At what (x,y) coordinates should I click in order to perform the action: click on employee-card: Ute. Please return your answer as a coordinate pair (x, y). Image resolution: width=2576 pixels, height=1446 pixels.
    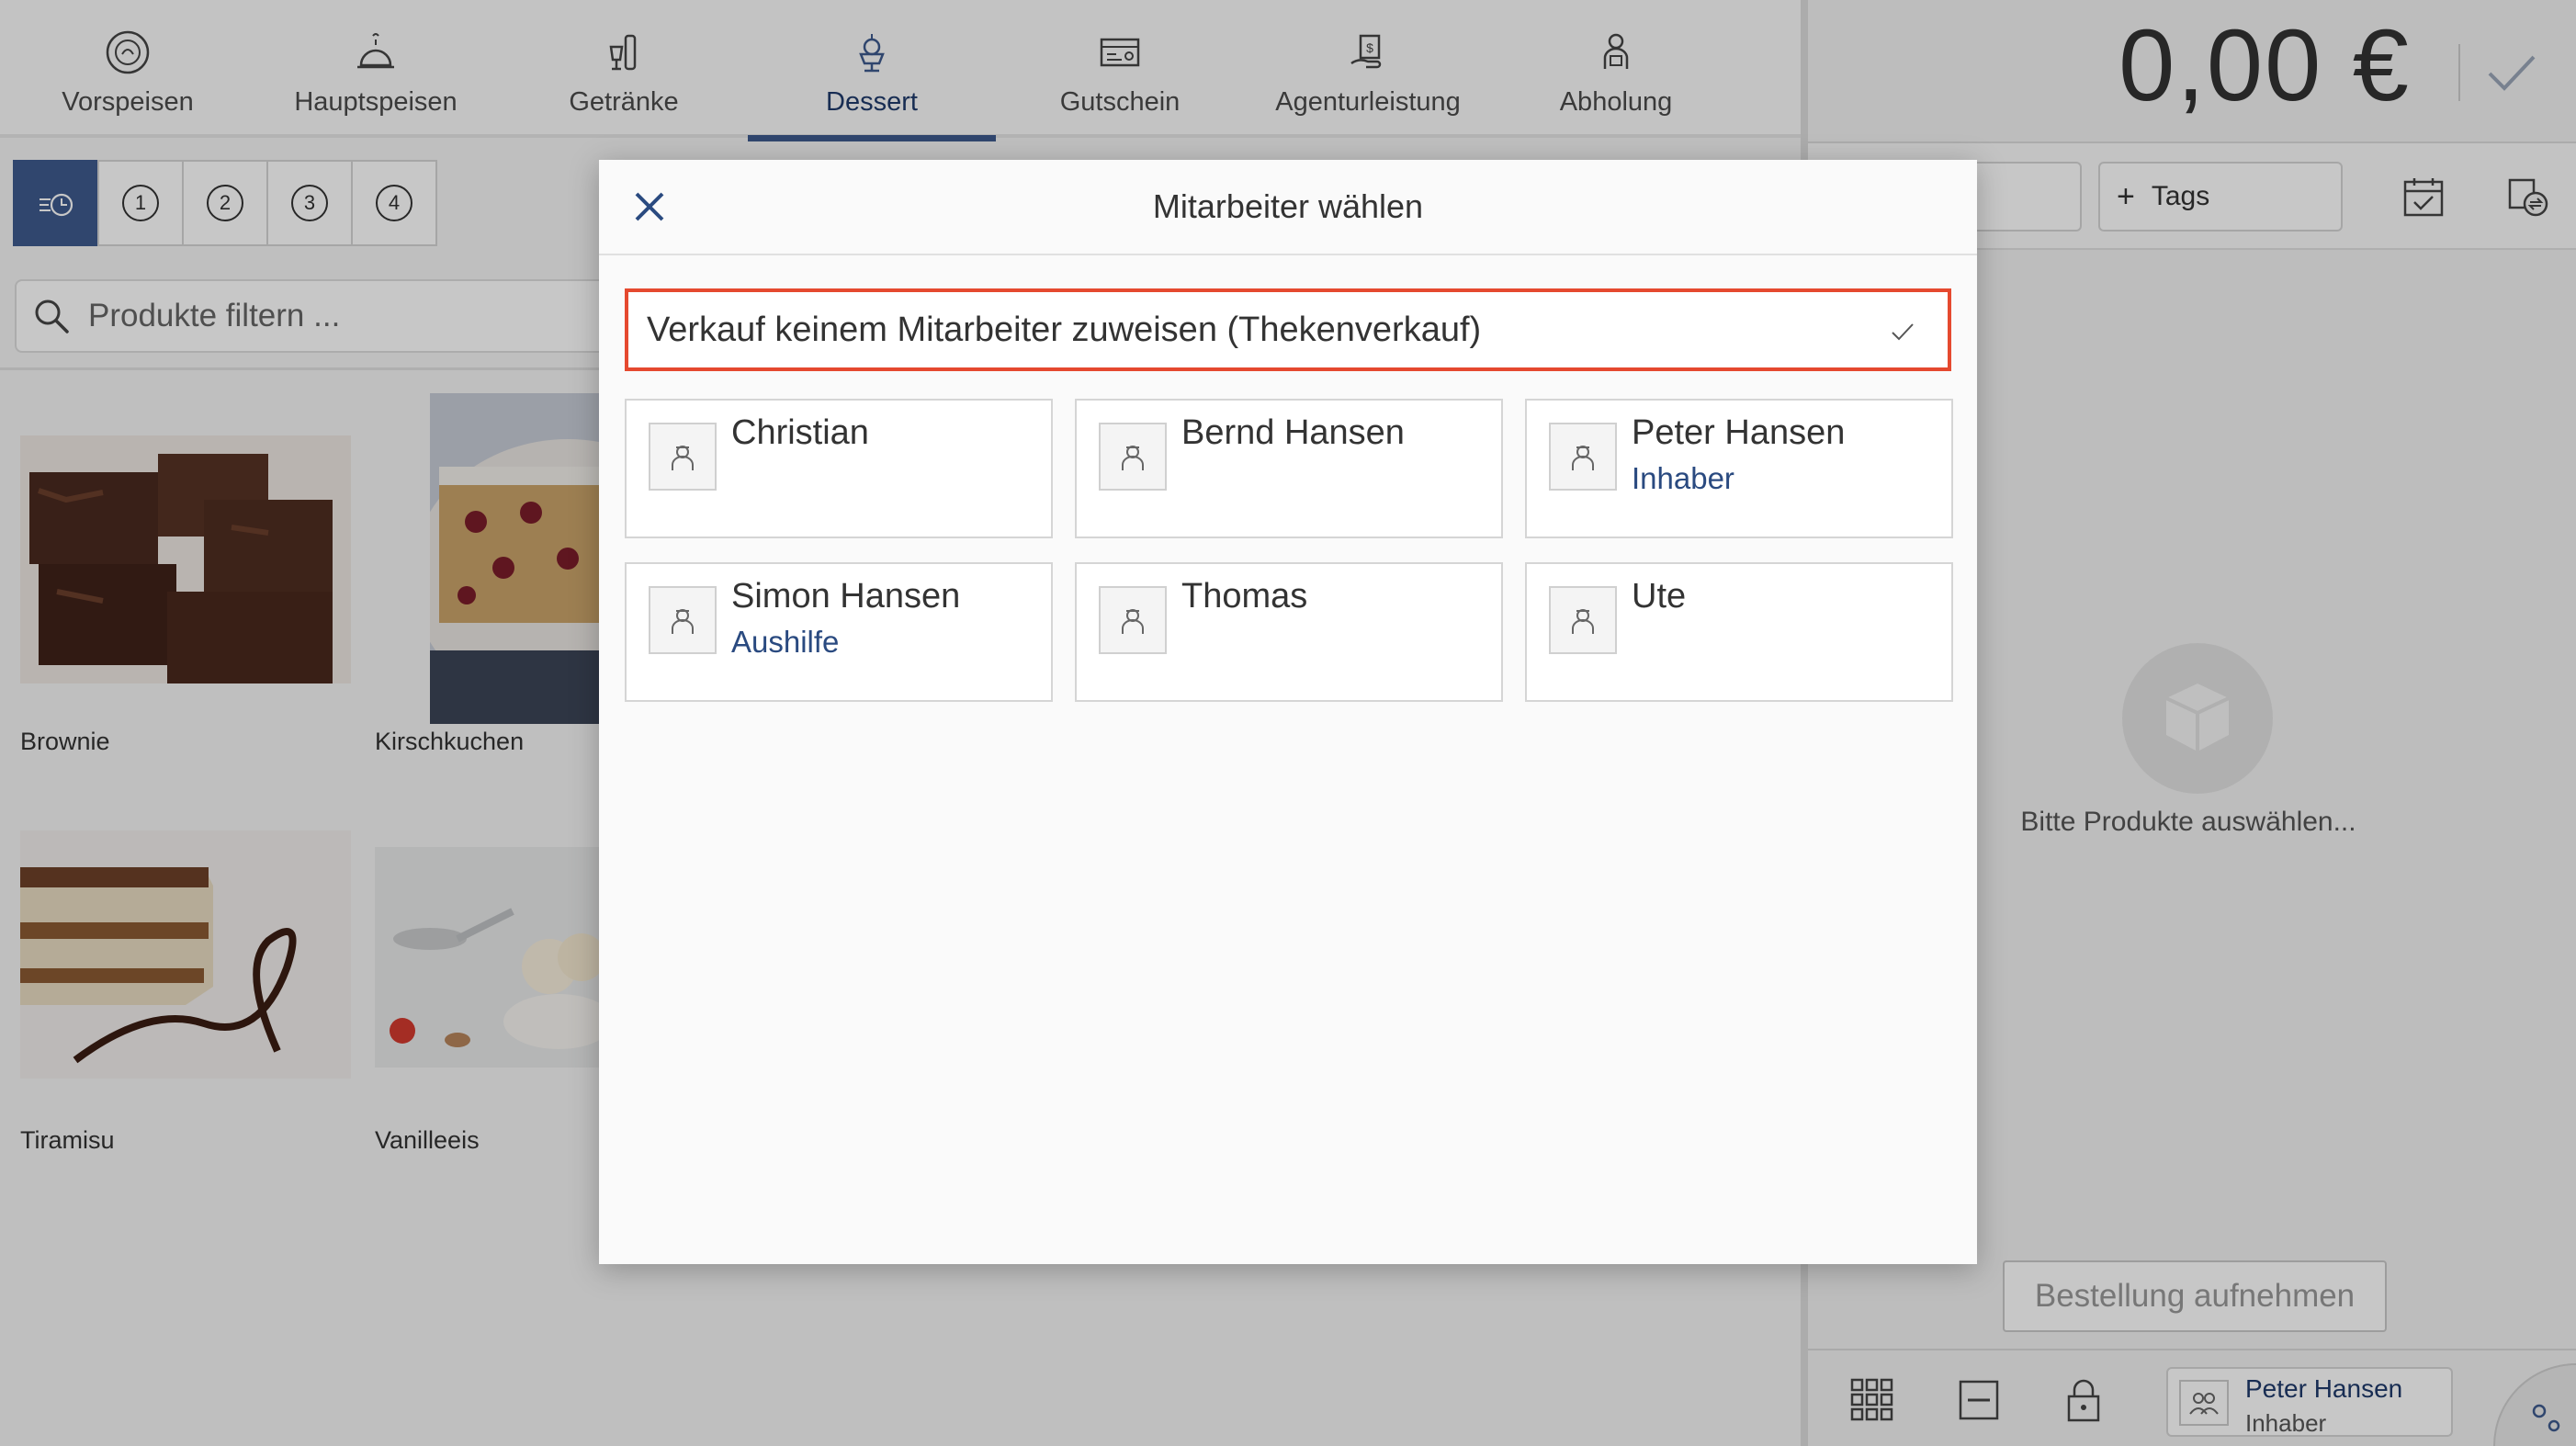
    Looking at the image, I should click on (1739, 632).